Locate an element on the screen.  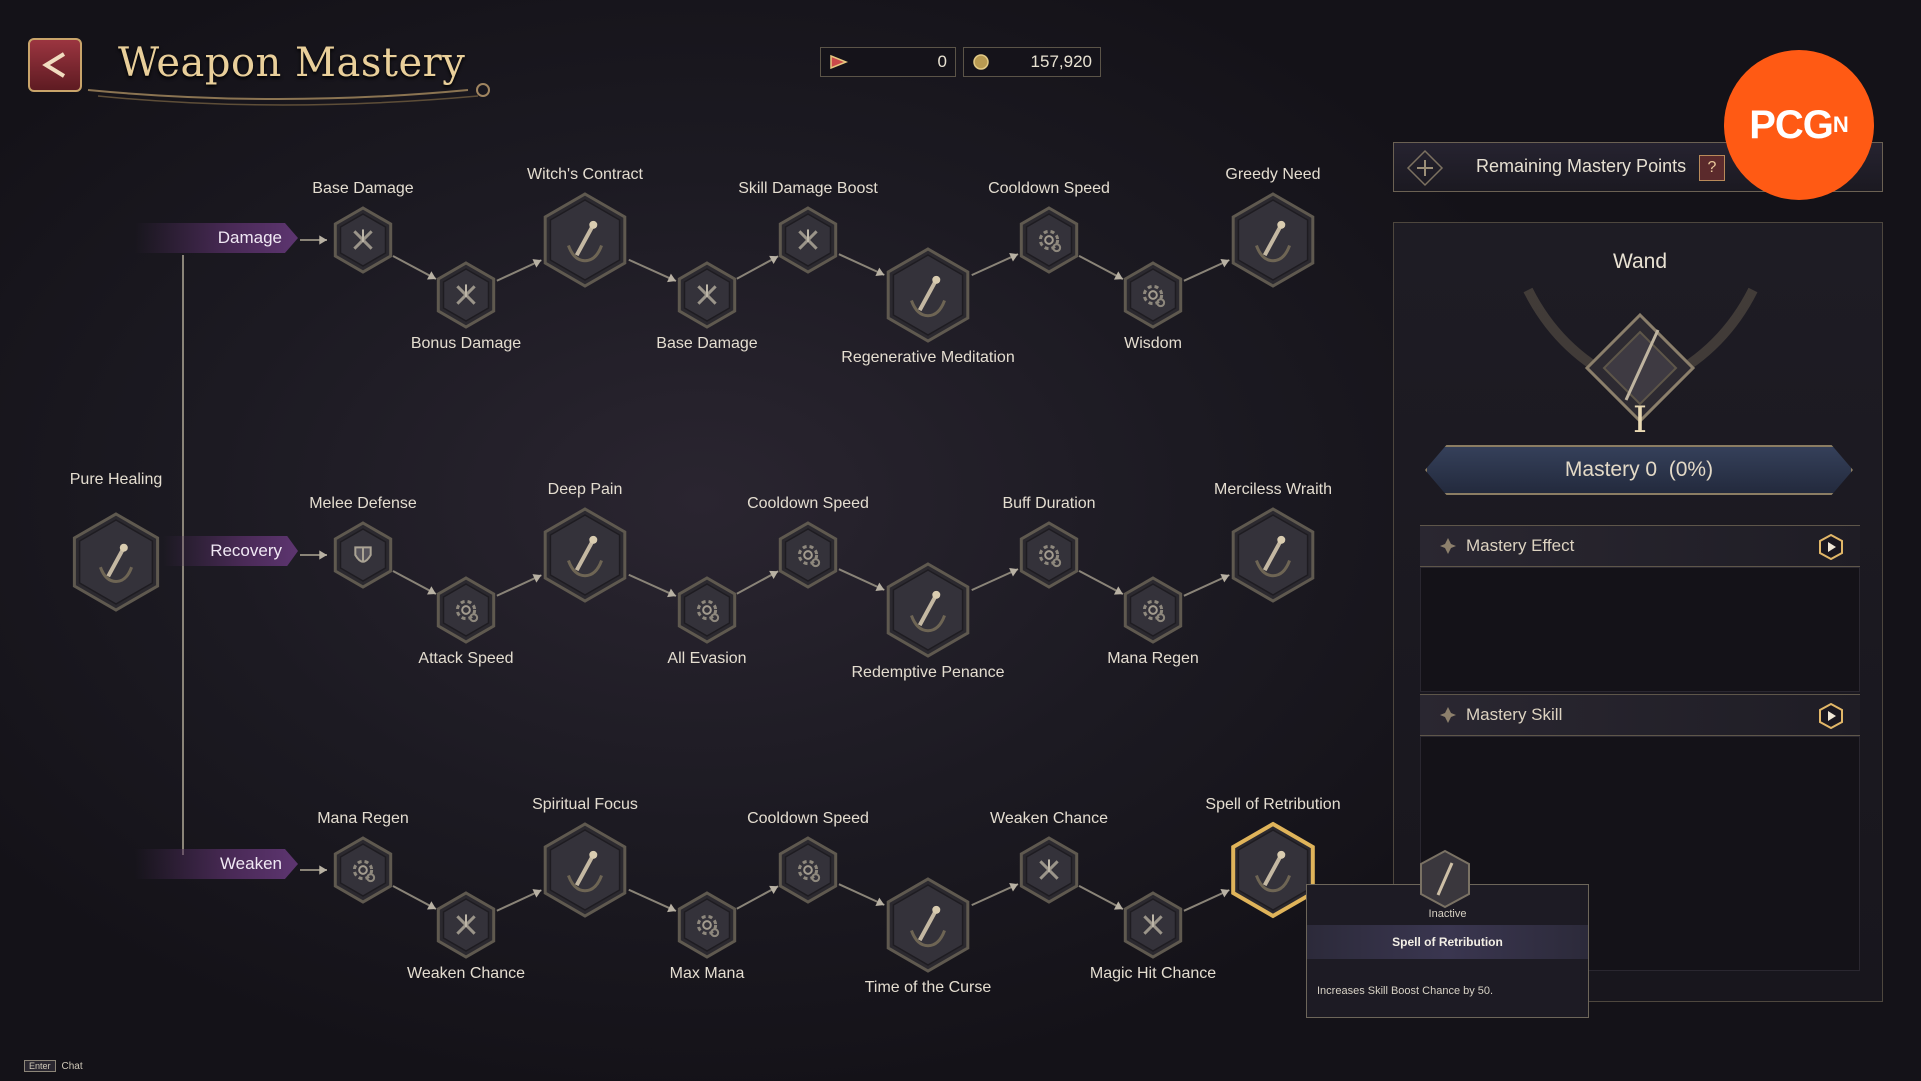
node-recovery-mana-regen is located at coordinates (1153, 610).